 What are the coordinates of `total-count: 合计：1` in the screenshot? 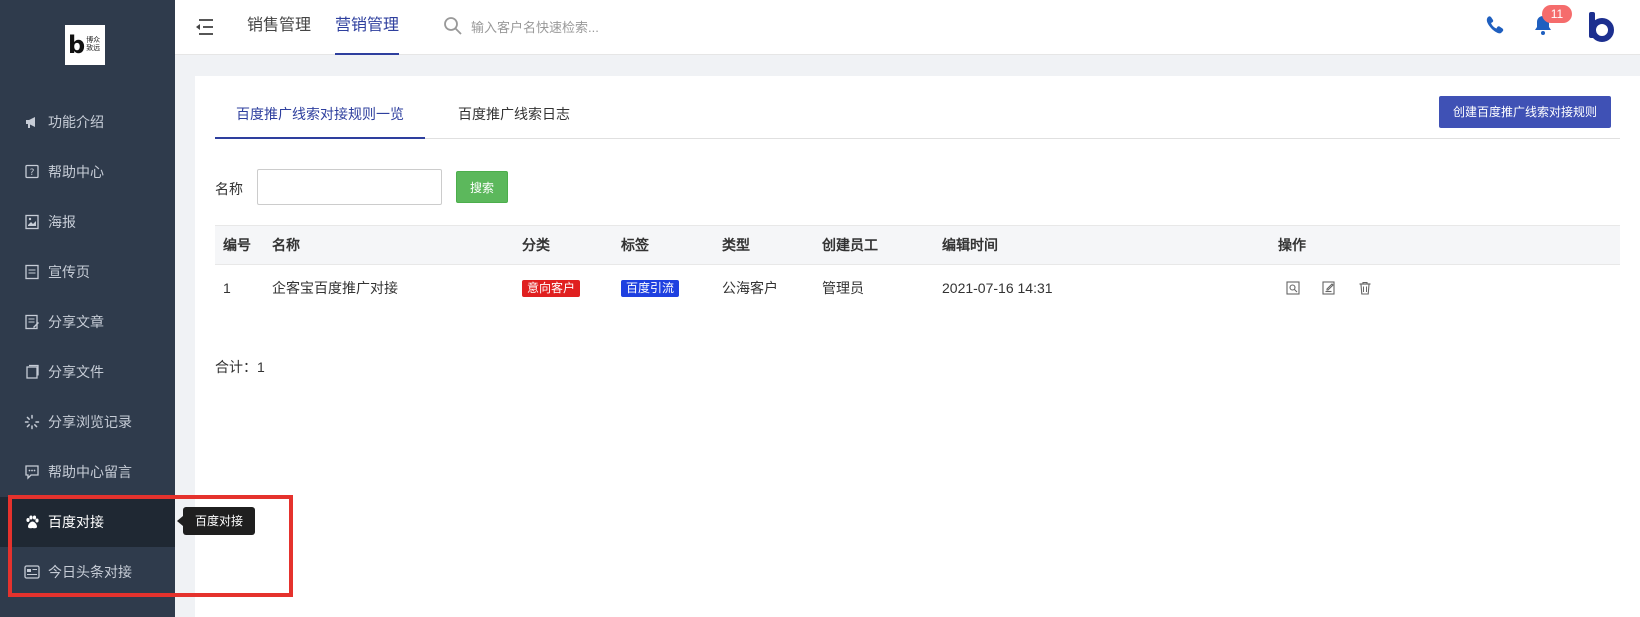 It's located at (240, 367).